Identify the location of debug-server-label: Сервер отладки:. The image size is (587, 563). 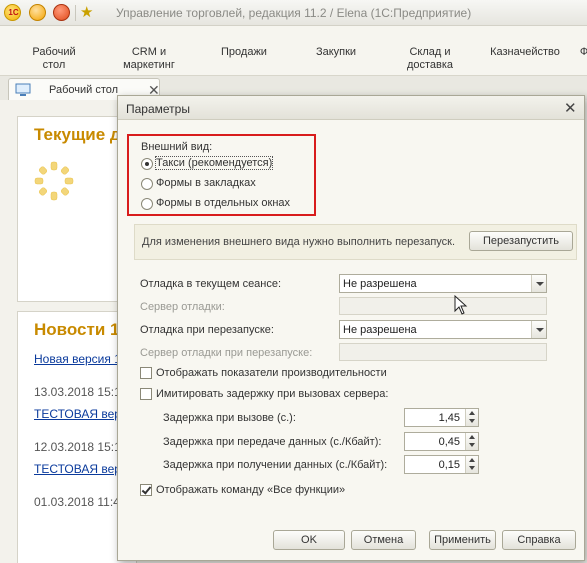
(182, 307).